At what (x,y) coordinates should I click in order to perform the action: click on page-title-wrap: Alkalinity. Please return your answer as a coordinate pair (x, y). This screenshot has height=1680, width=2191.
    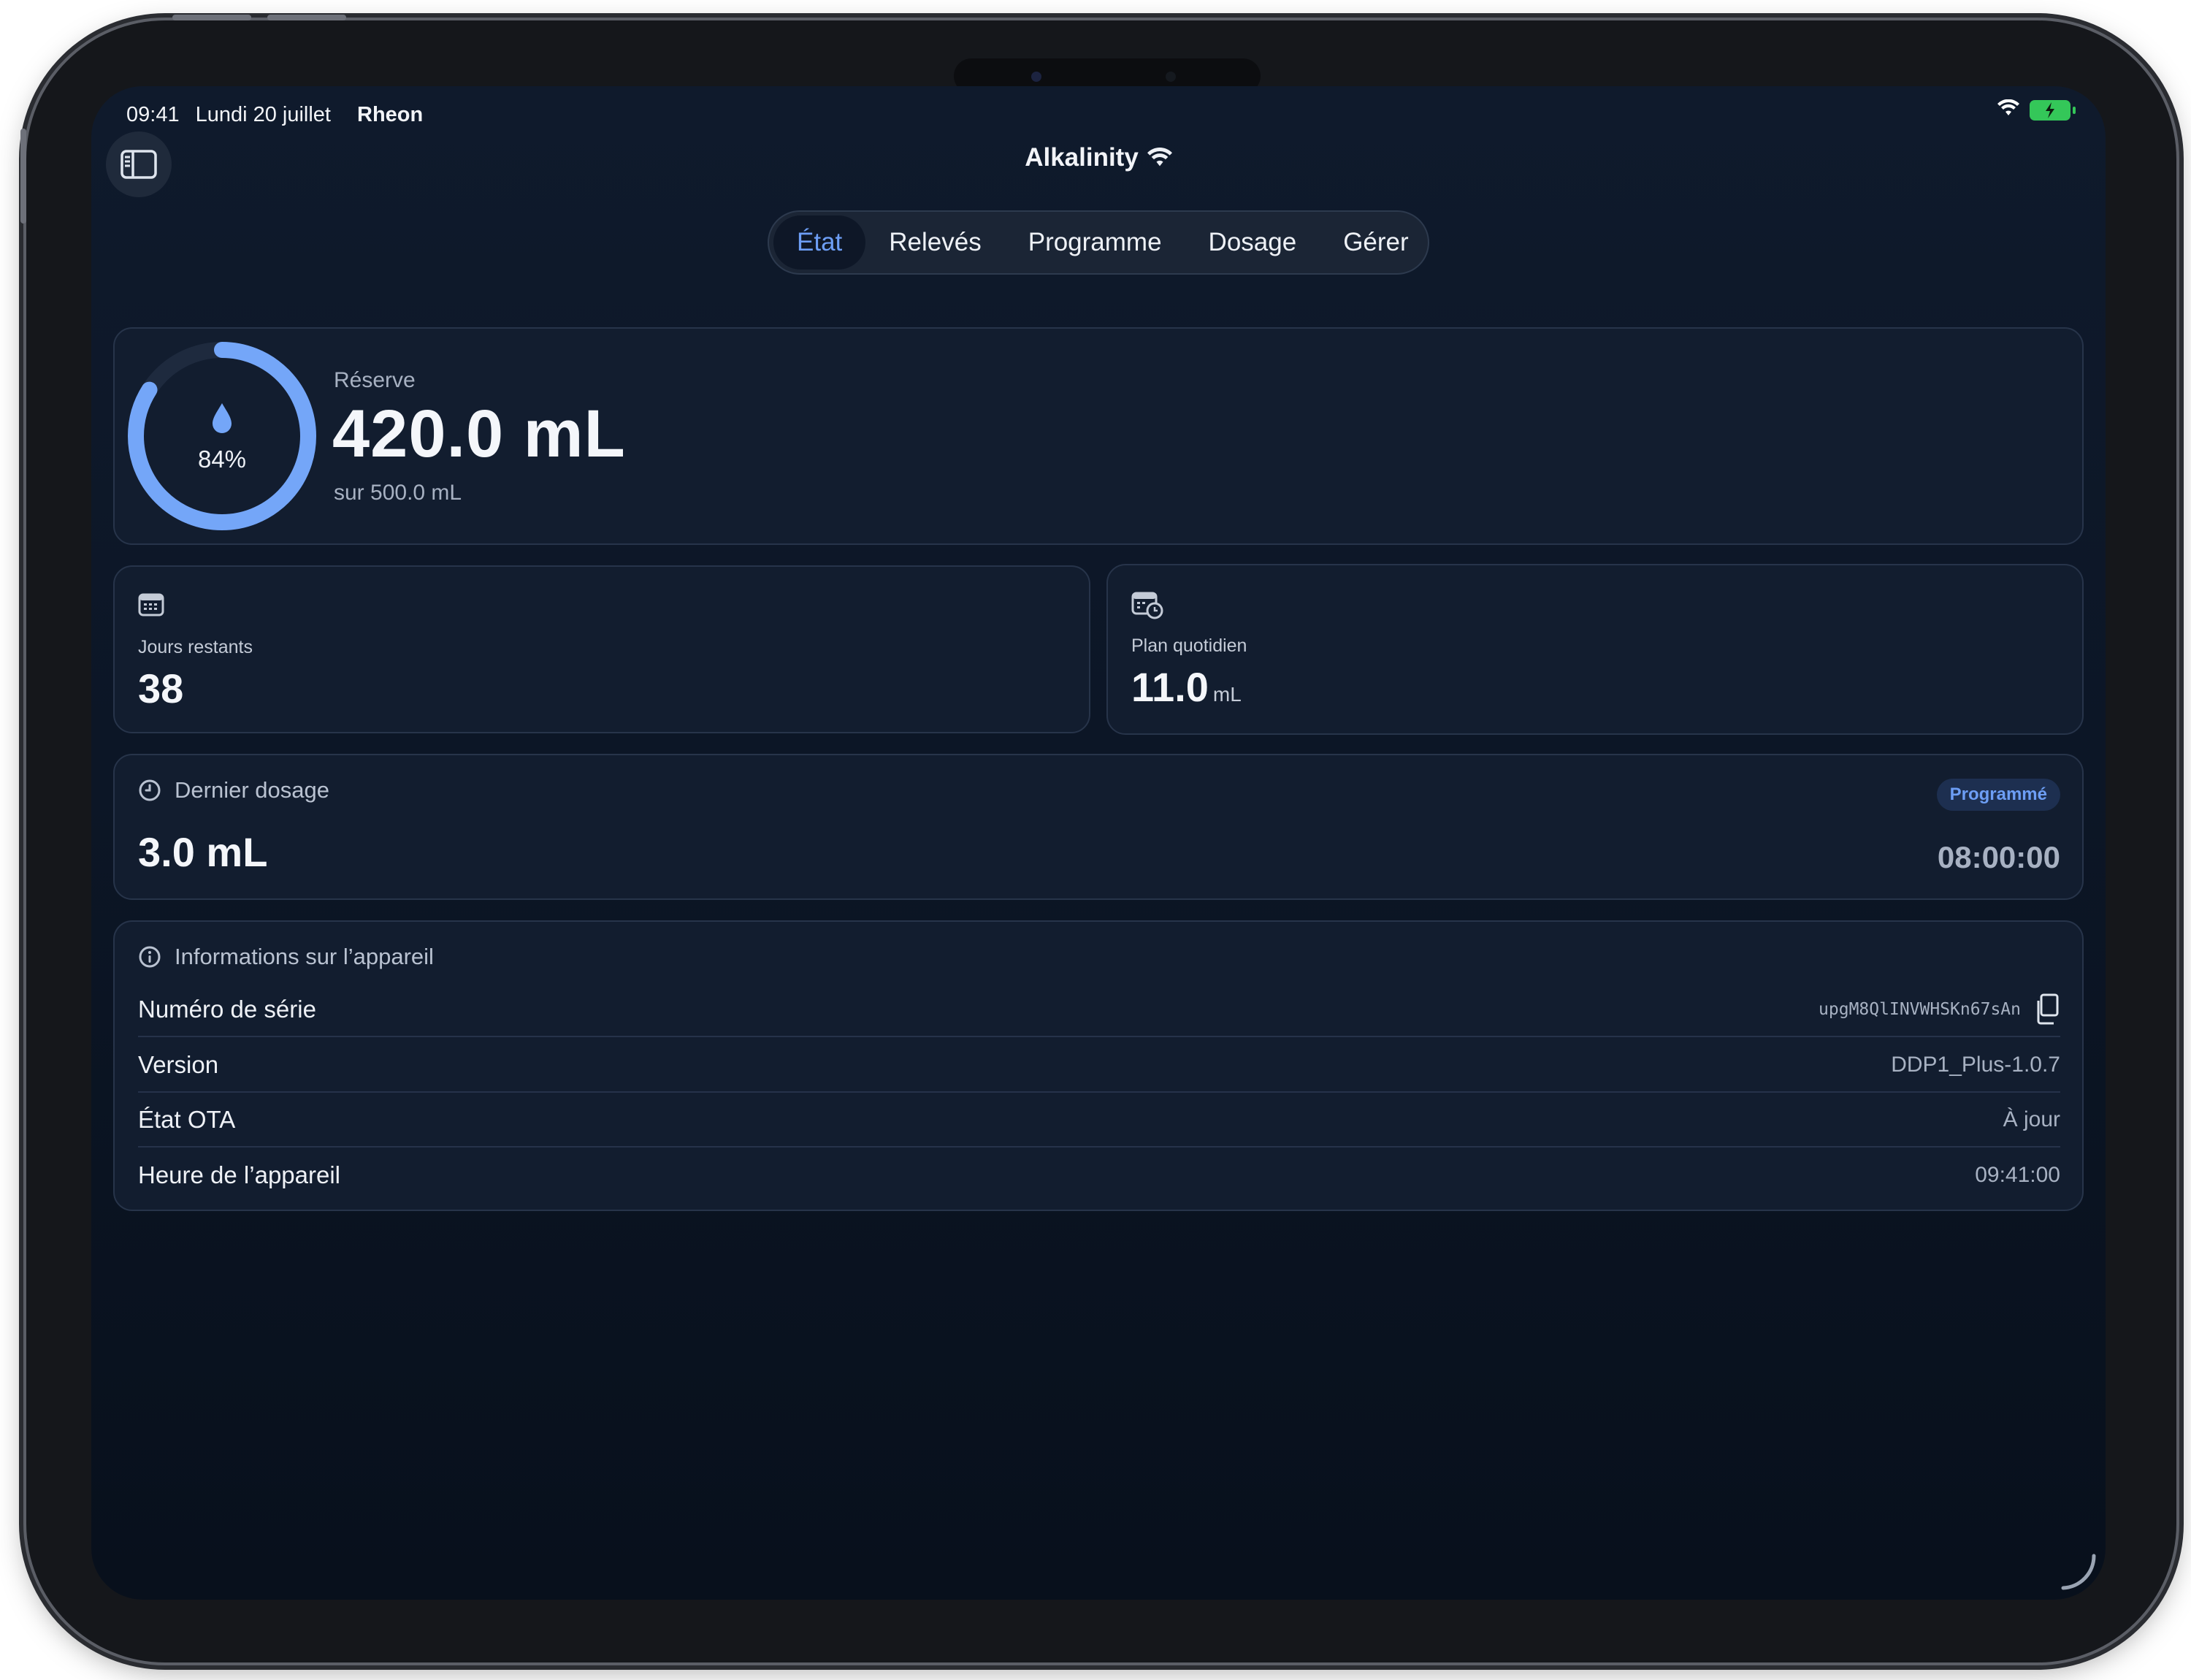
    Looking at the image, I should click on (1098, 157).